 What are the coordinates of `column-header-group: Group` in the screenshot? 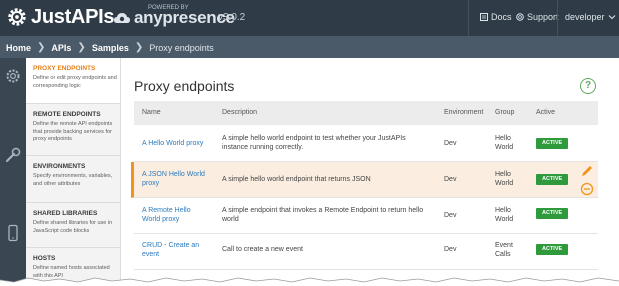 It's located at (505, 112).